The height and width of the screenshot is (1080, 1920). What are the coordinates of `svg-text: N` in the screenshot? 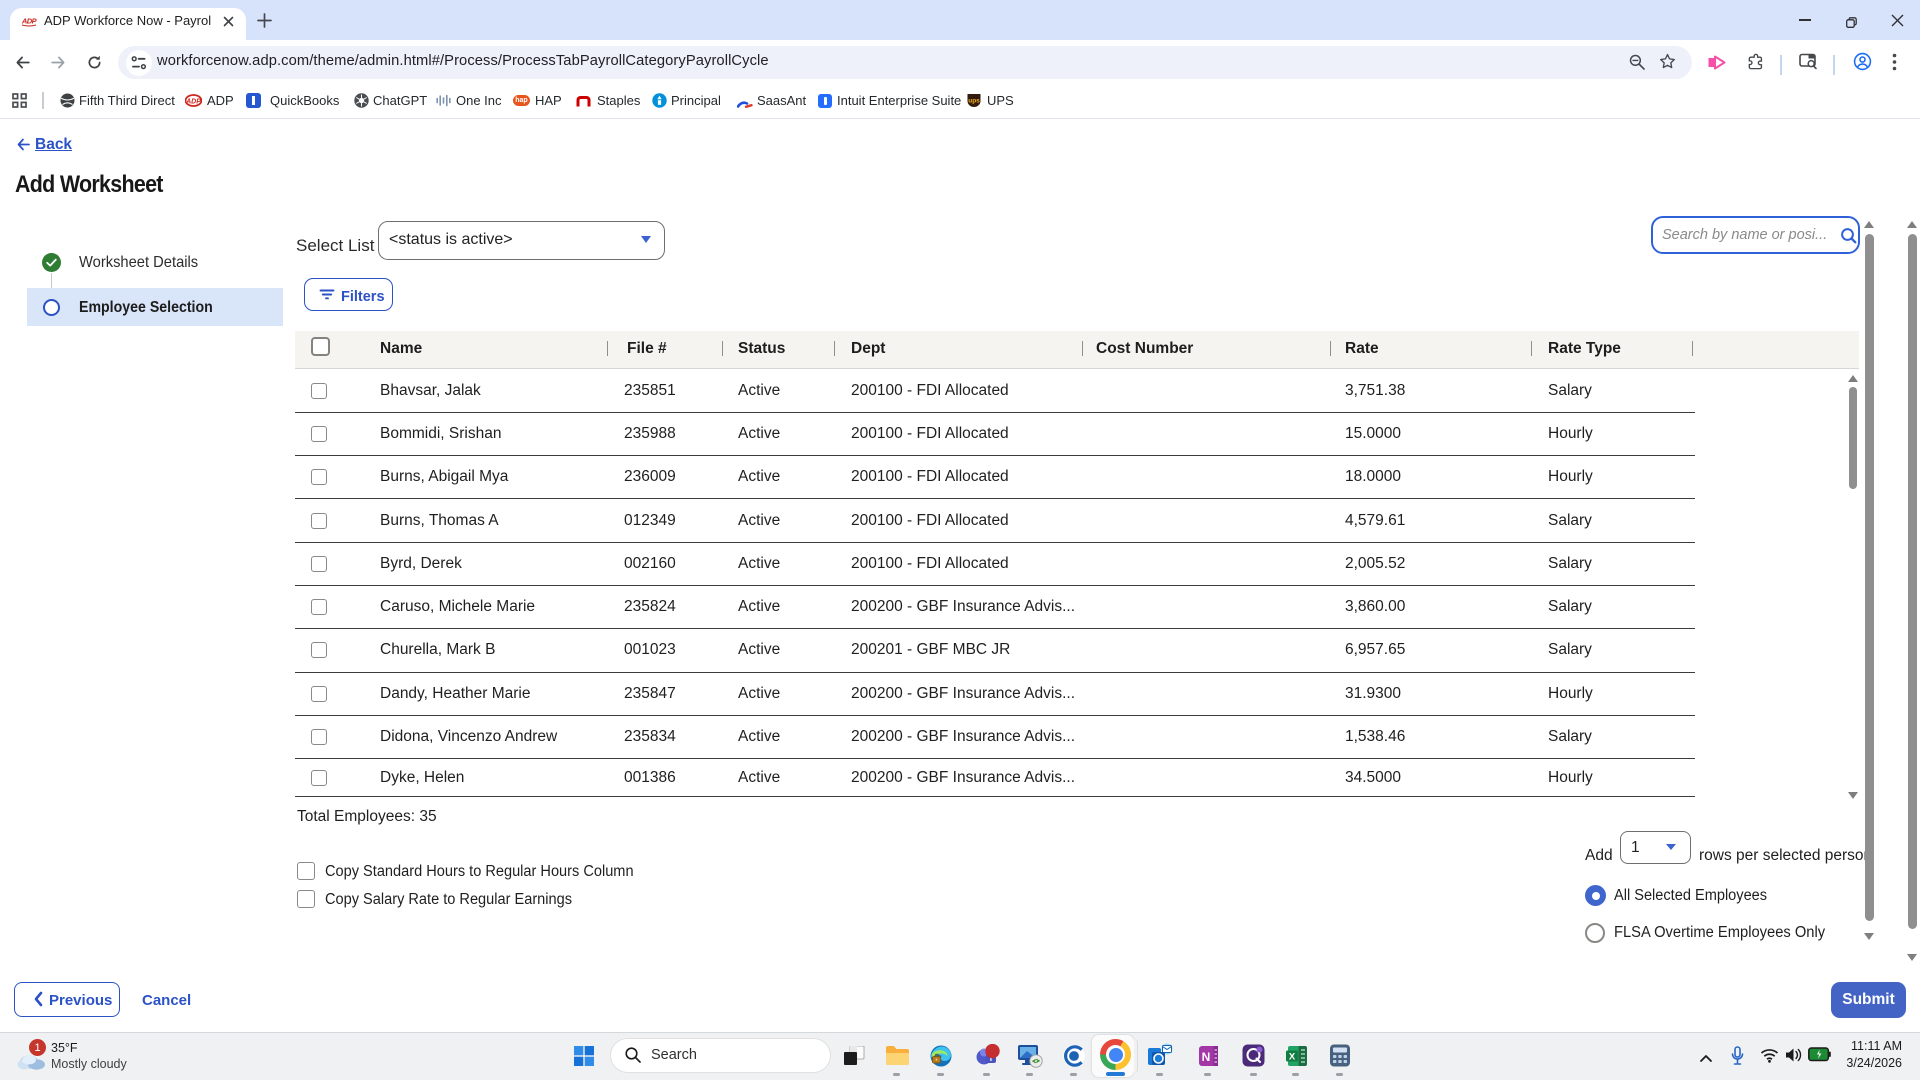 It's located at (1206, 1057).